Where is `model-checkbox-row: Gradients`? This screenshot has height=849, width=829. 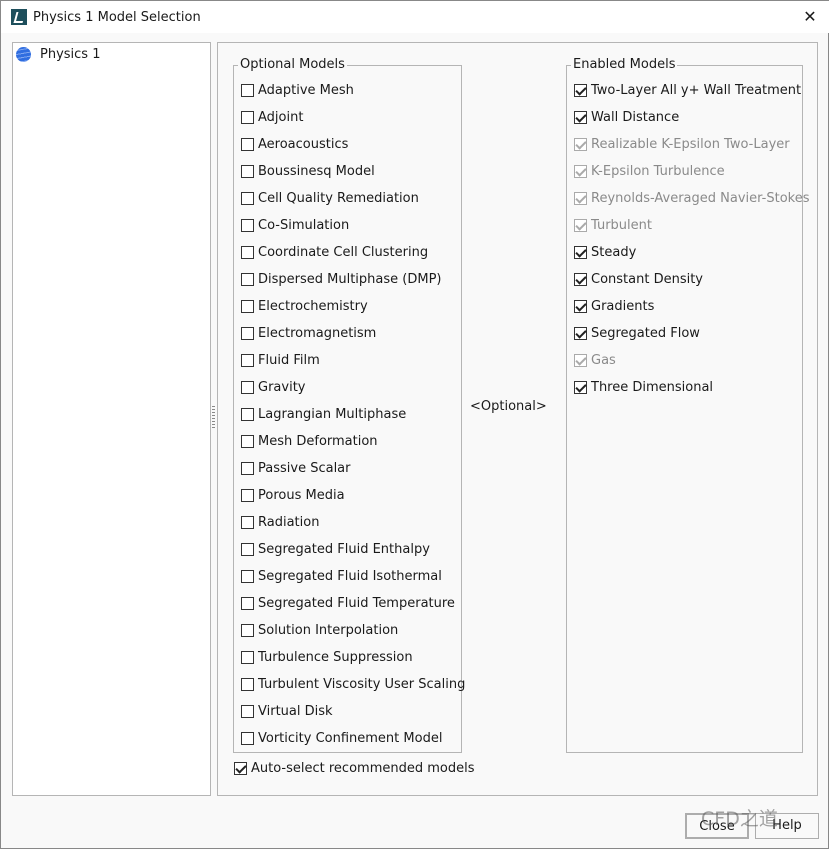 model-checkbox-row: Gradients is located at coordinates (614, 306).